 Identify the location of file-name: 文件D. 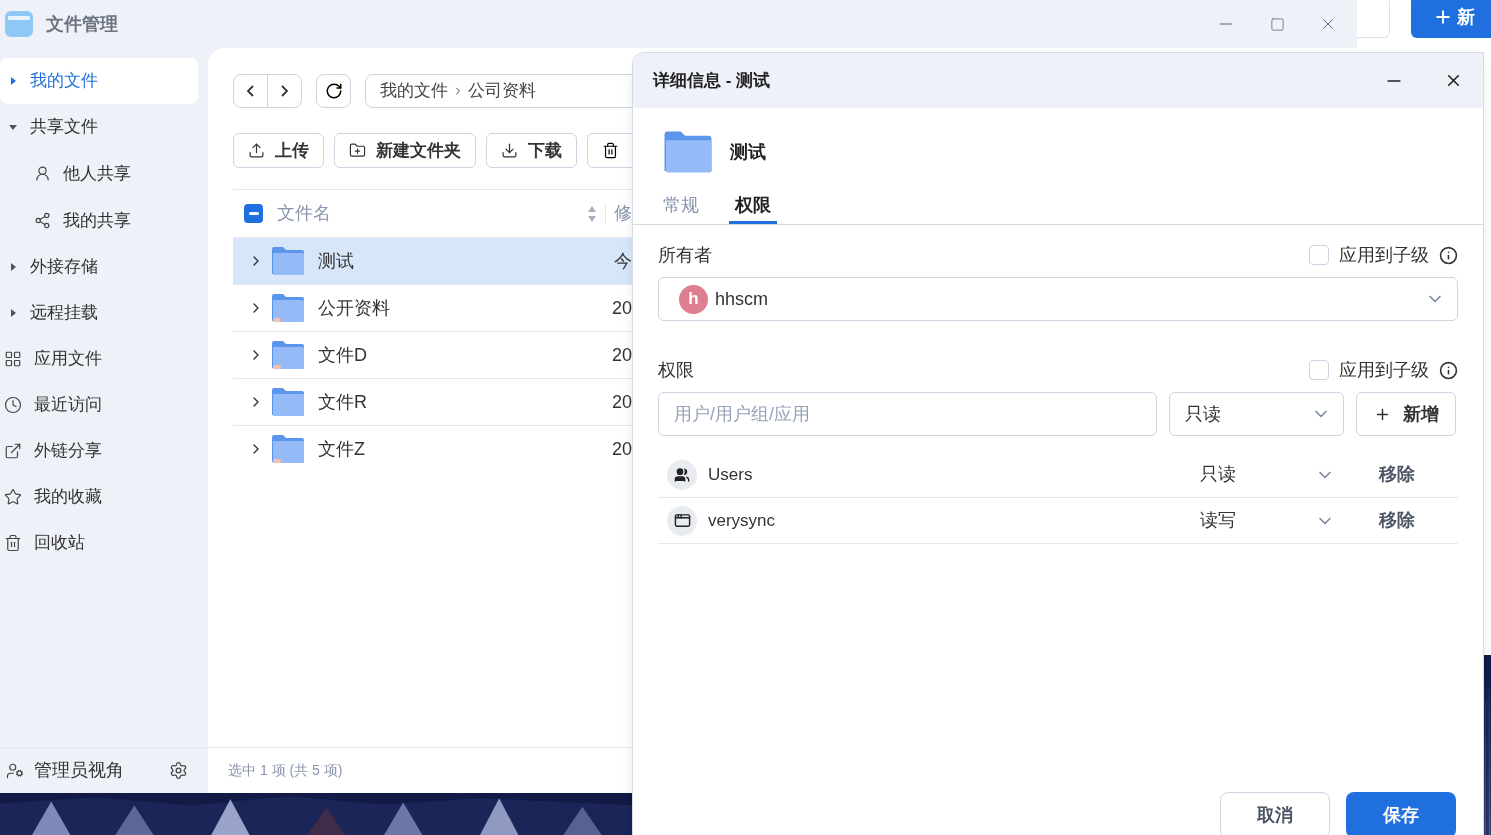
(342, 355).